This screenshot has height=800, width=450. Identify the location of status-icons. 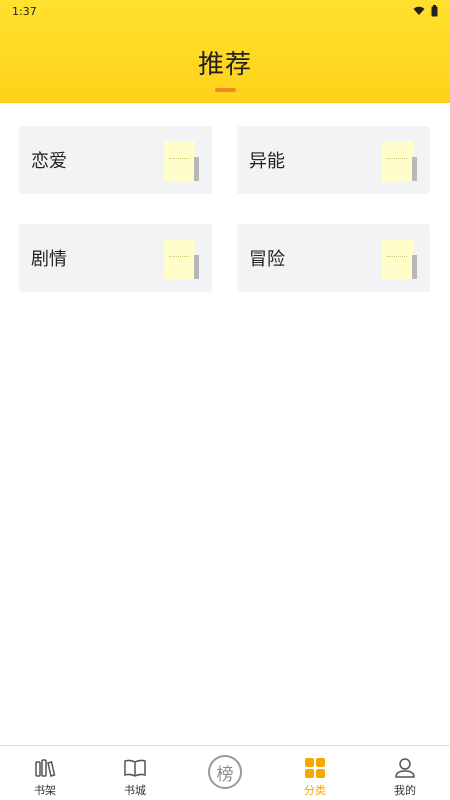
(425, 11).